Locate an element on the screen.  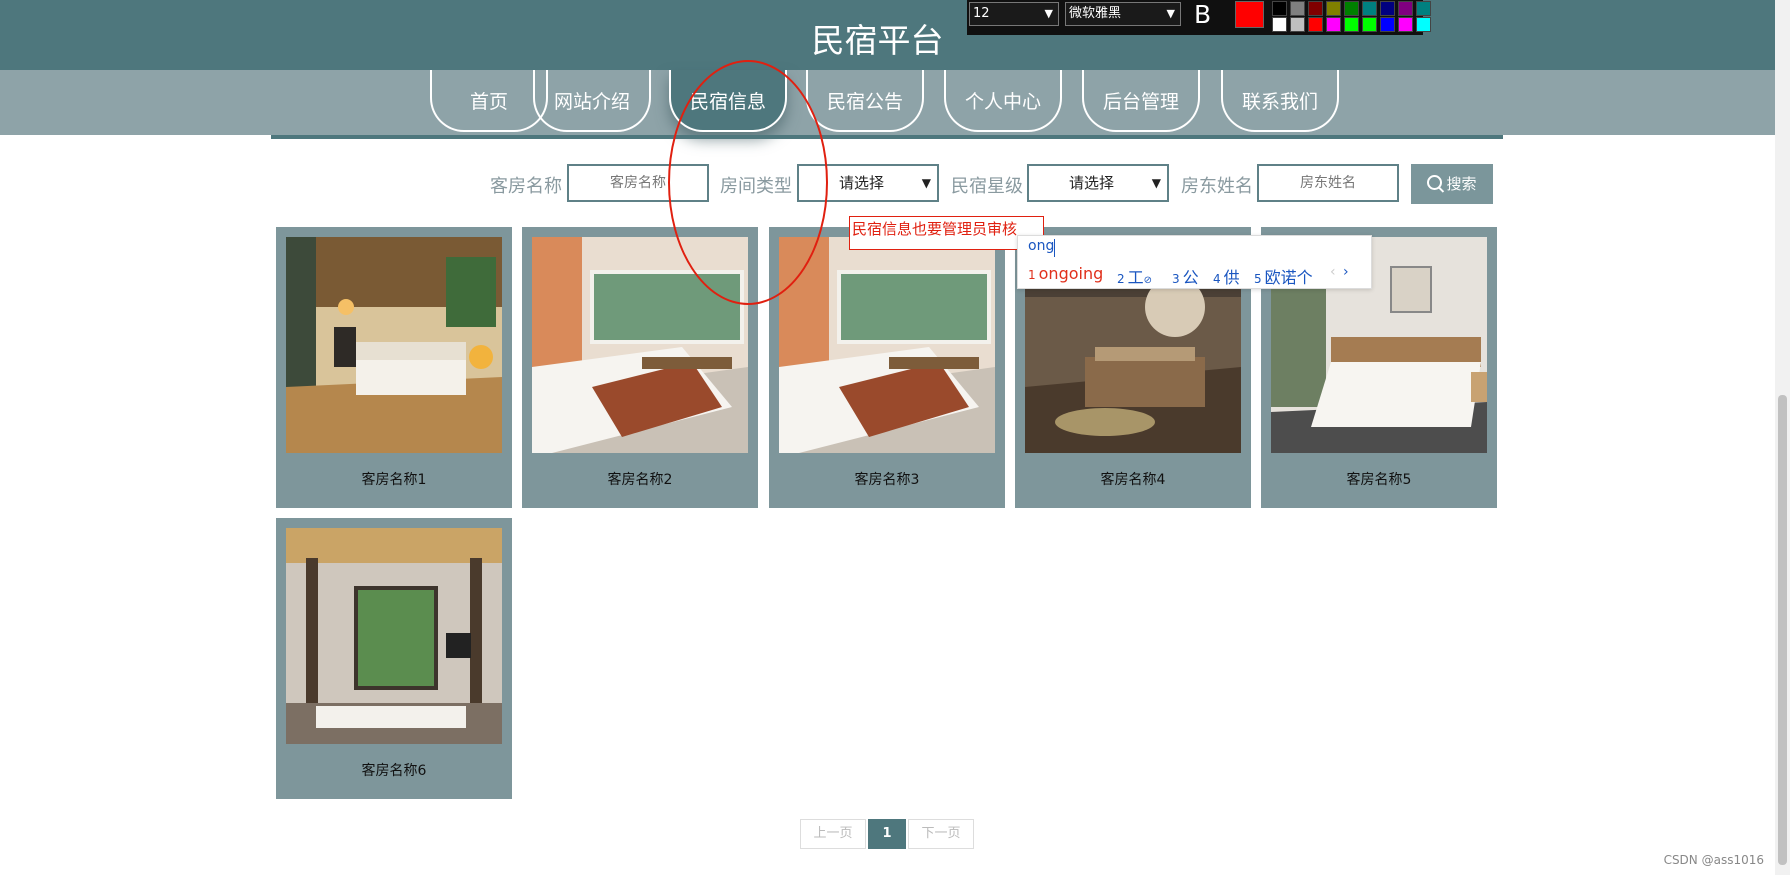
ime-candidate: 2 工⊘ is located at coordinates (1134, 276).